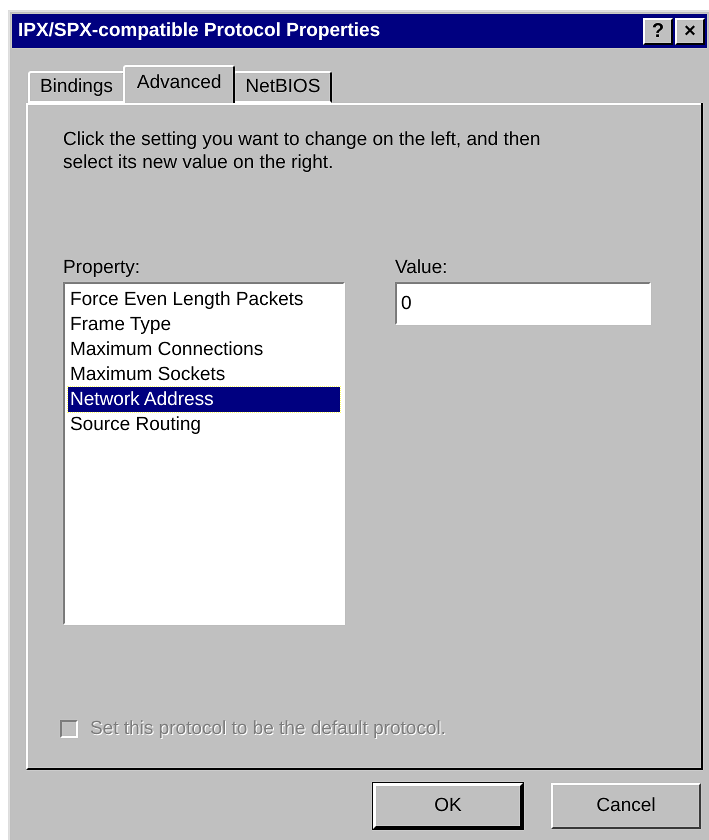 This screenshot has height=840, width=709. What do you see at coordinates (268, 729) in the screenshot?
I see `checkbox-label: Set this protocol to be the default protocol.` at bounding box center [268, 729].